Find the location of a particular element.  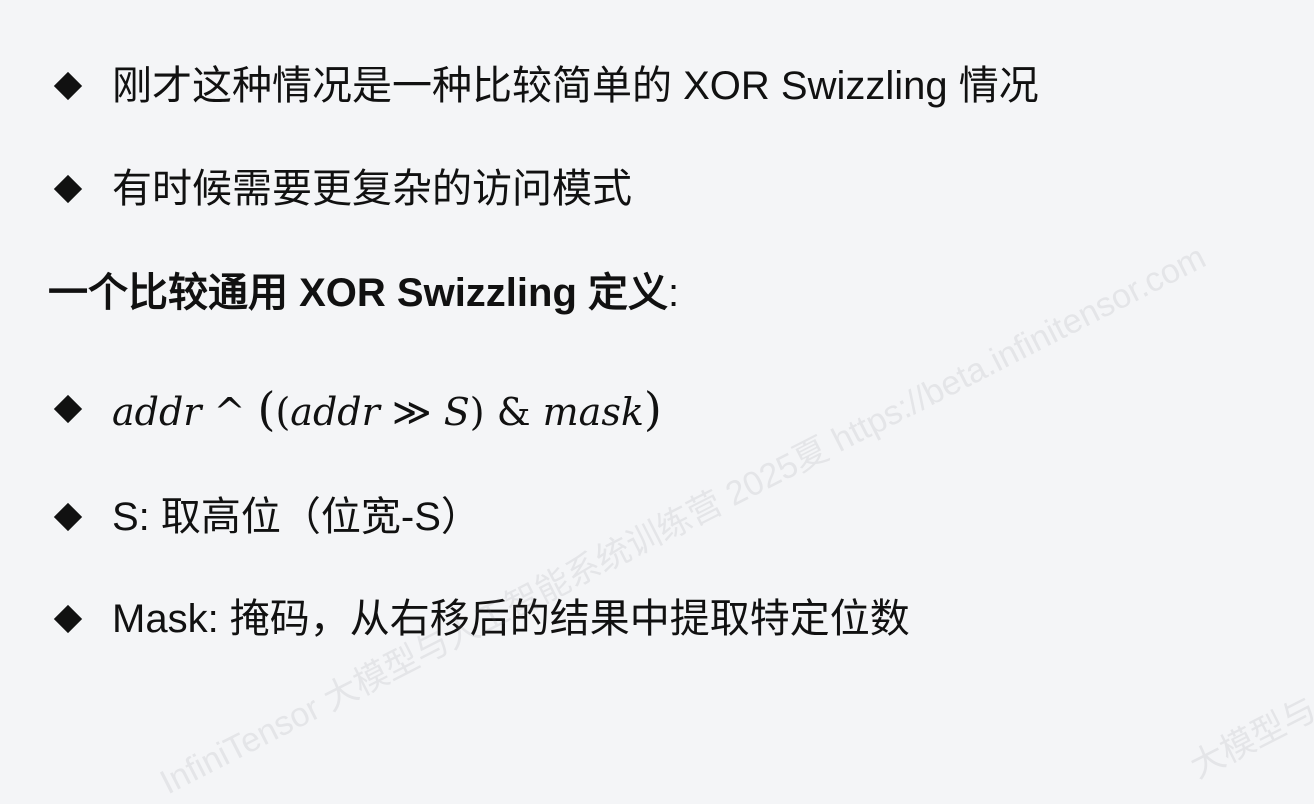

formula-open-inner: ( is located at coordinates (283, 412).